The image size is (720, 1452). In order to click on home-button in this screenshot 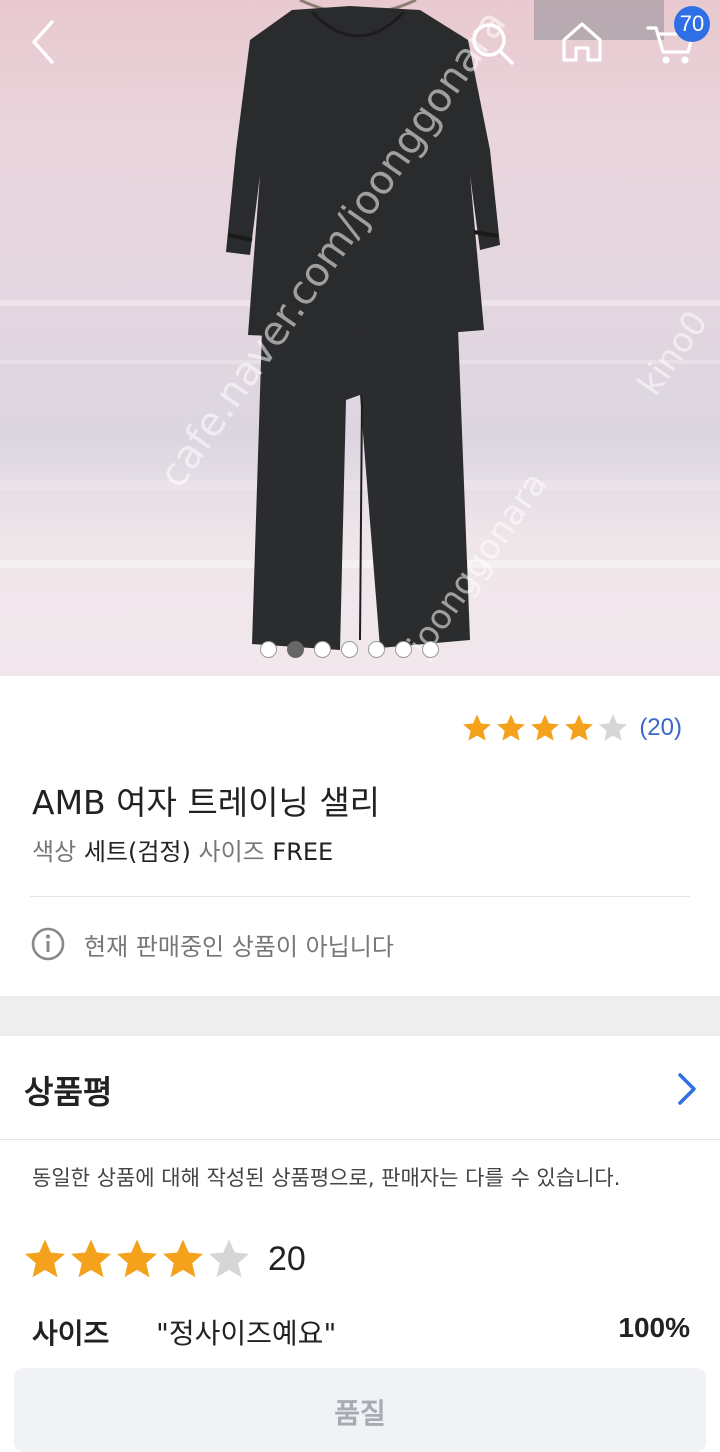, I will do `click(582, 42)`.